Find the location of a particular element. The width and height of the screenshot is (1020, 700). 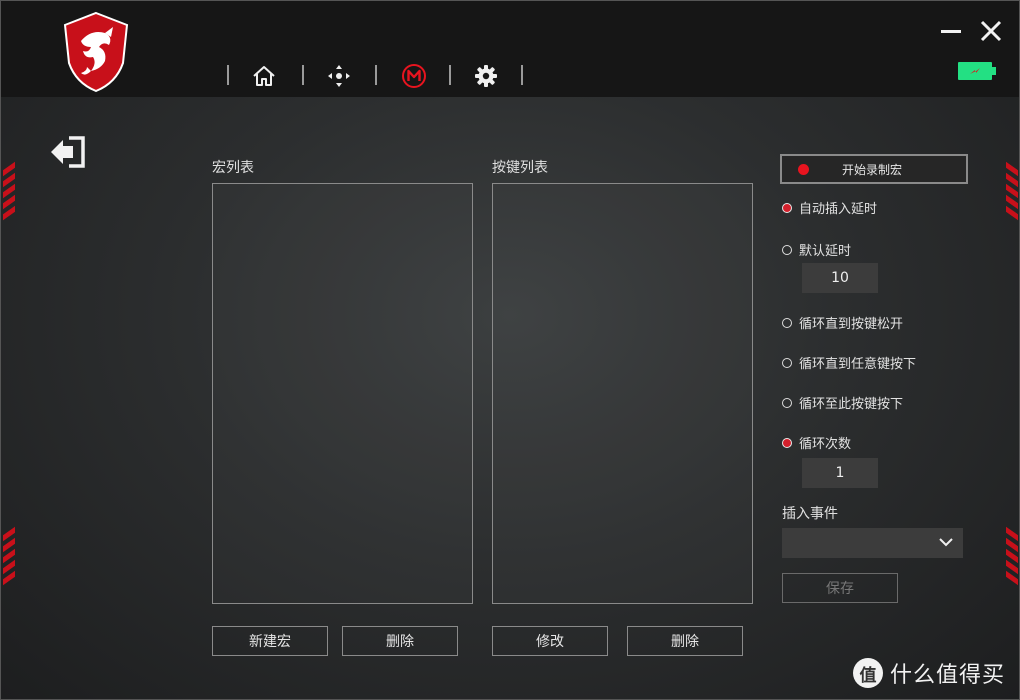

home-icon is located at coordinates (264, 76).